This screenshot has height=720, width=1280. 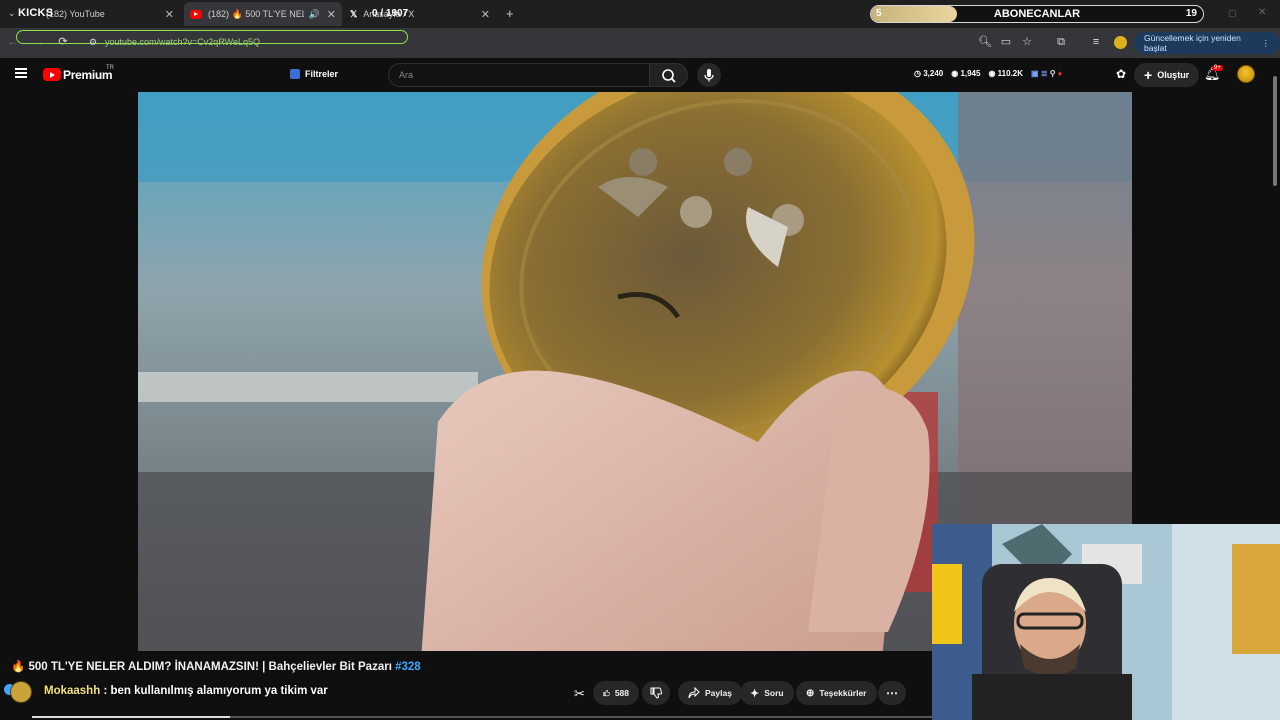 I want to click on super-thanks-icon: ⊕, so click(x=810, y=693).